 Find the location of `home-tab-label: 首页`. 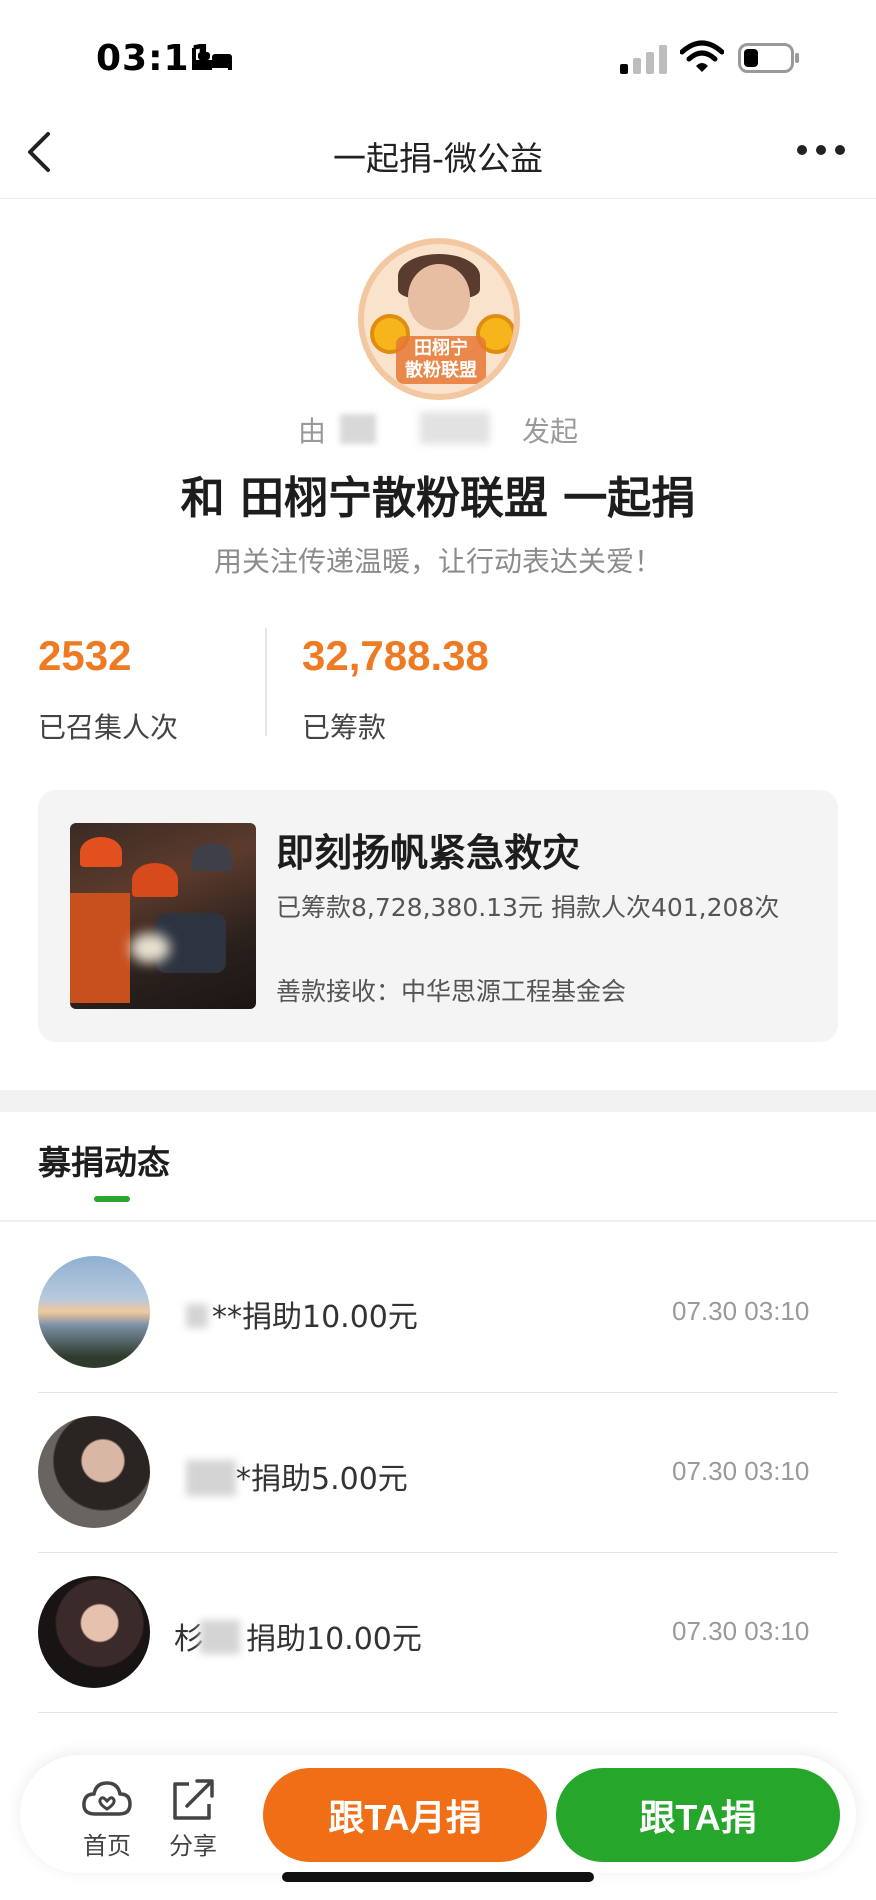

home-tab-label: 首页 is located at coordinates (107, 1846).